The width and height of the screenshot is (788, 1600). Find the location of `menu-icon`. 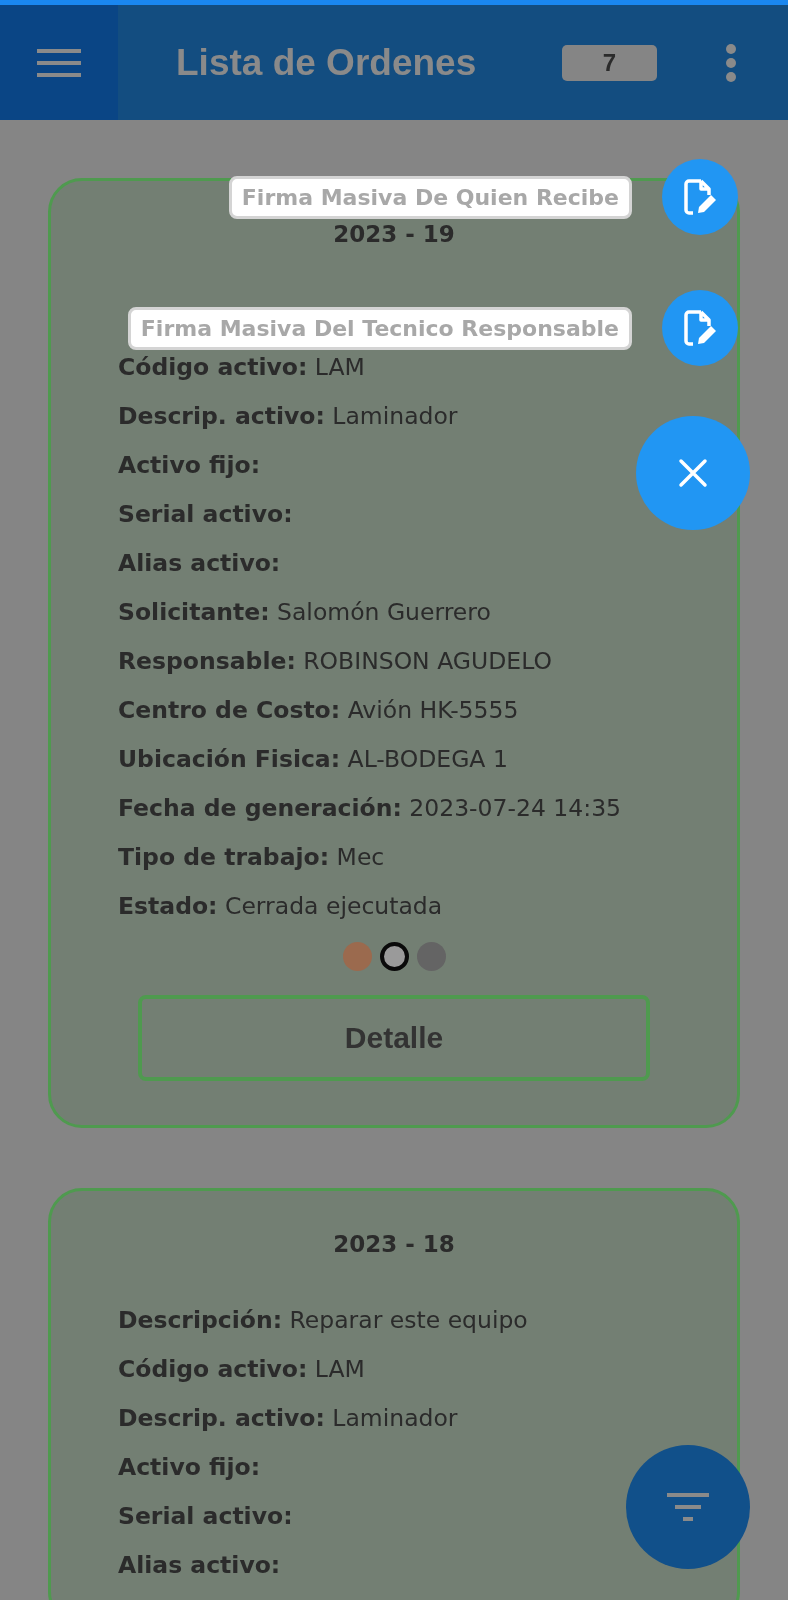

menu-icon is located at coordinates (59, 62).